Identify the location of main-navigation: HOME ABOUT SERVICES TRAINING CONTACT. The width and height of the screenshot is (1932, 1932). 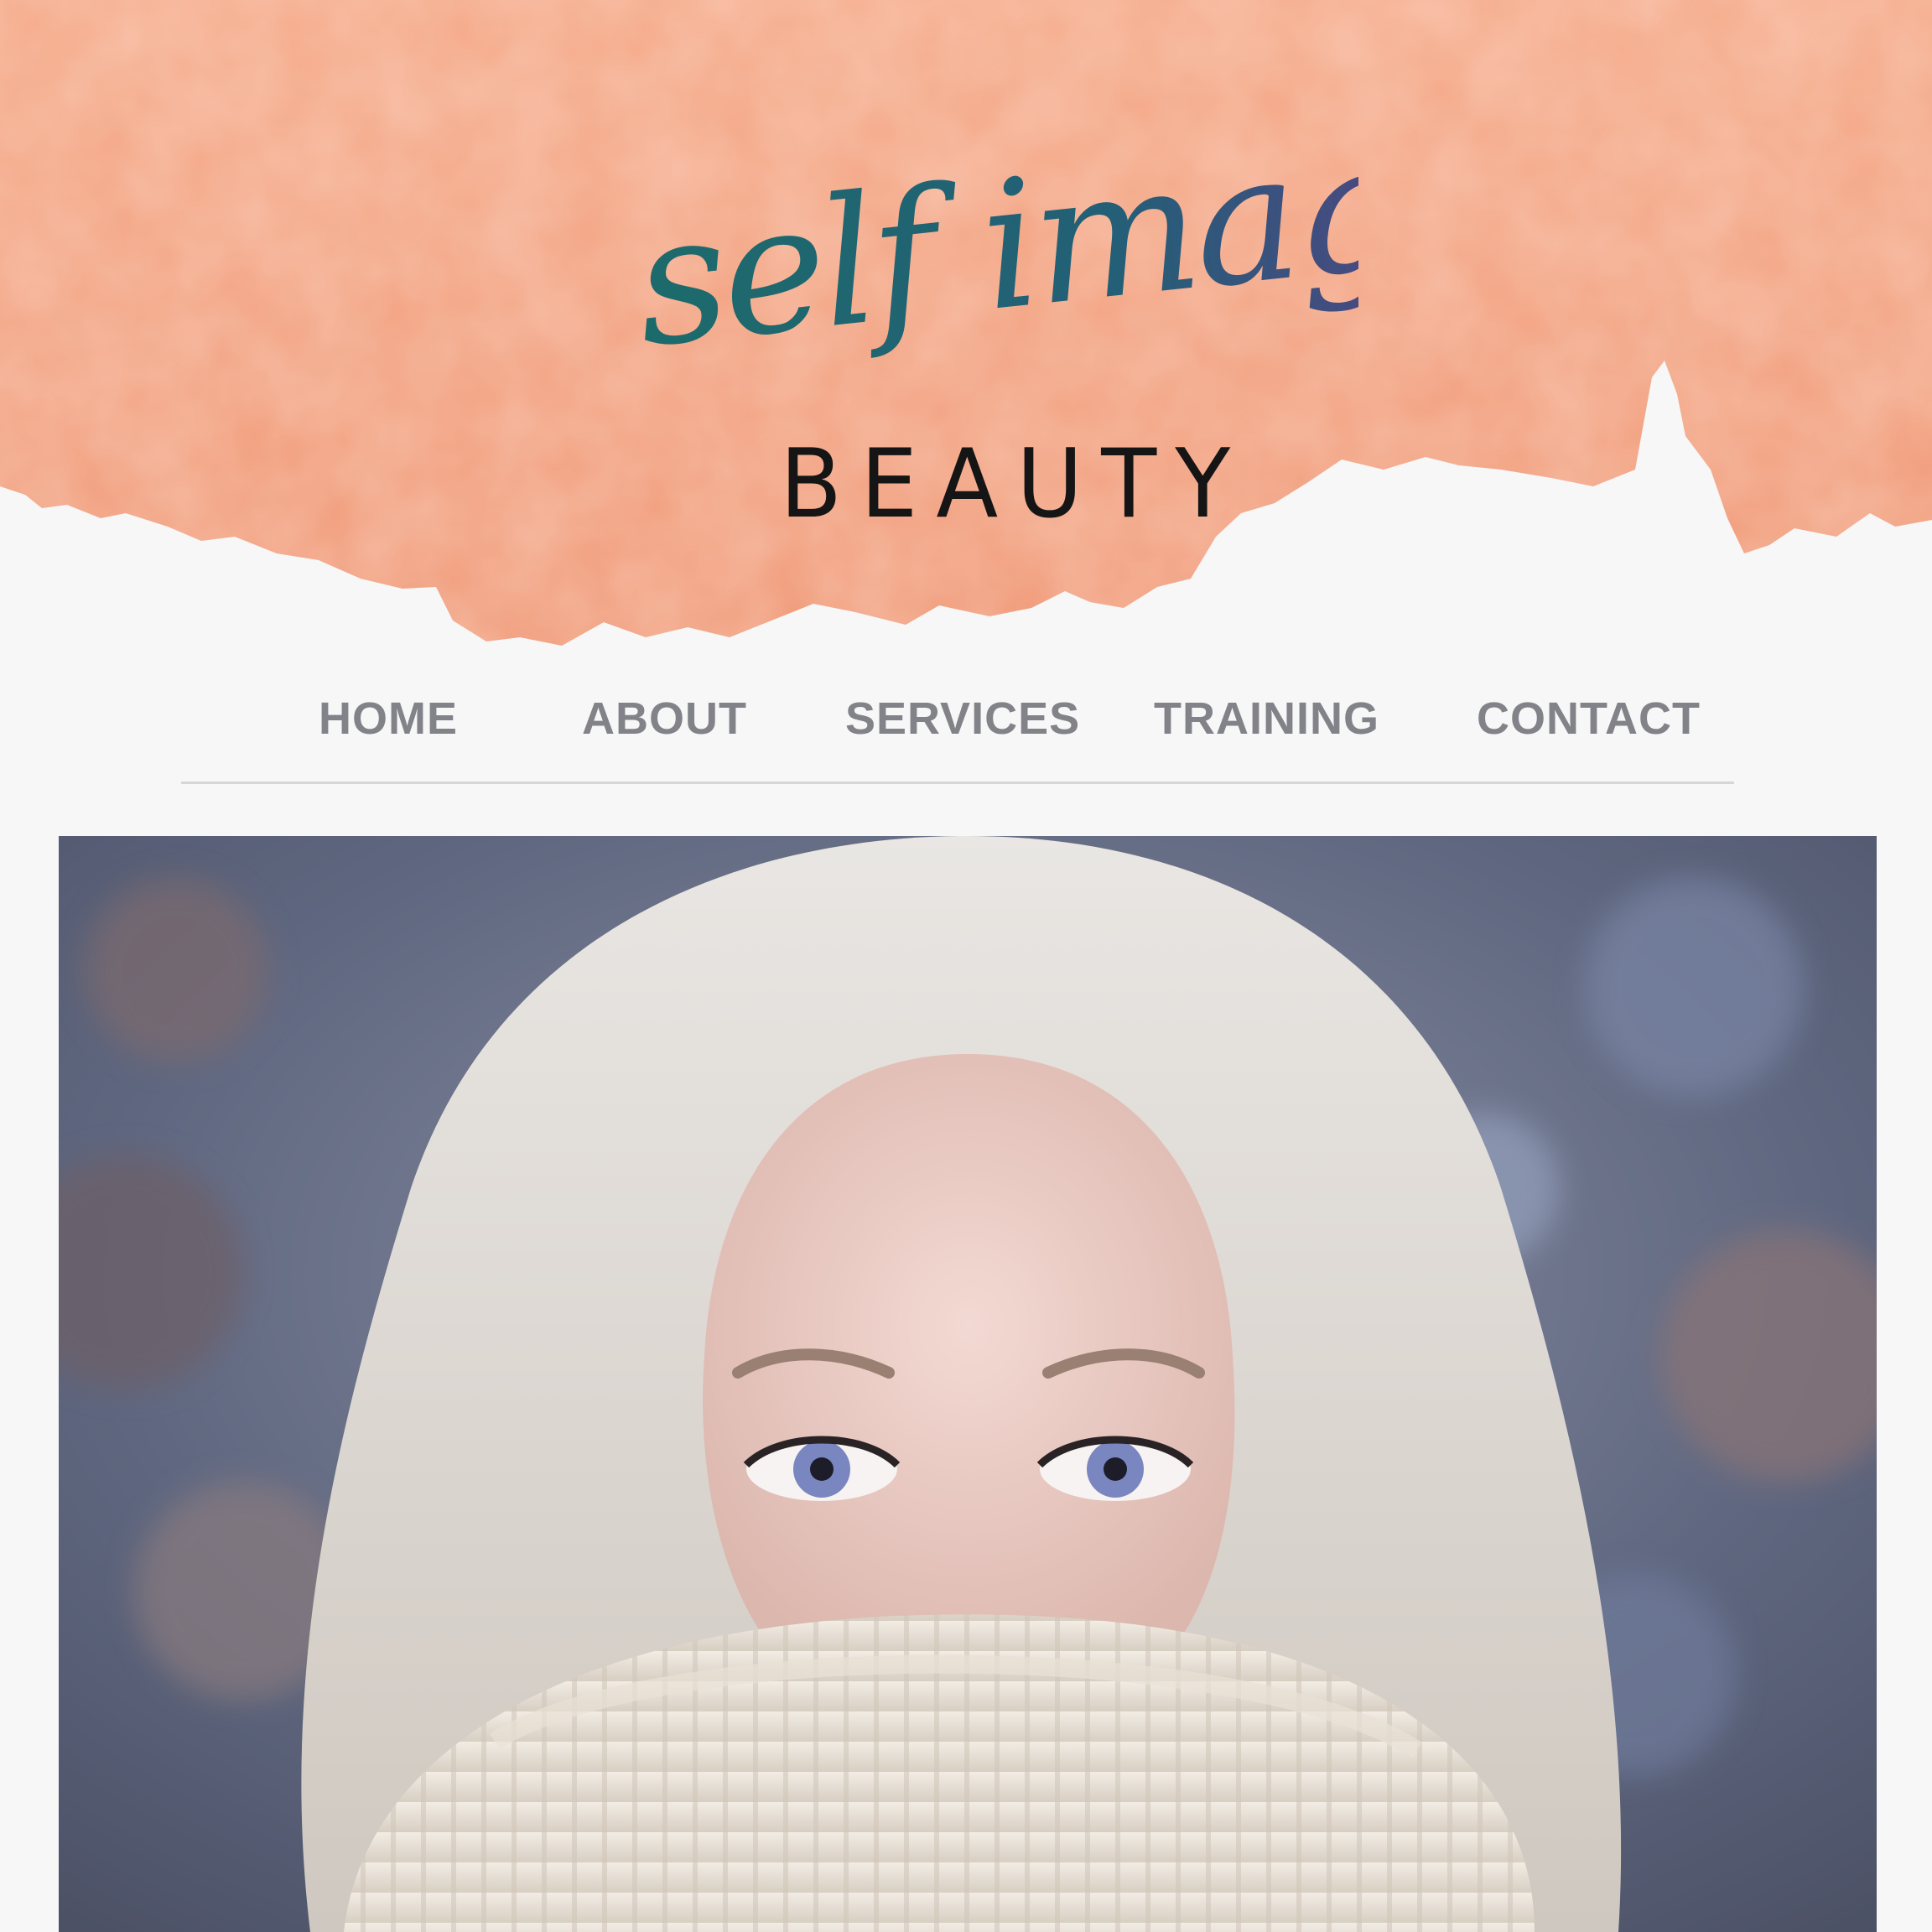
(957, 727).